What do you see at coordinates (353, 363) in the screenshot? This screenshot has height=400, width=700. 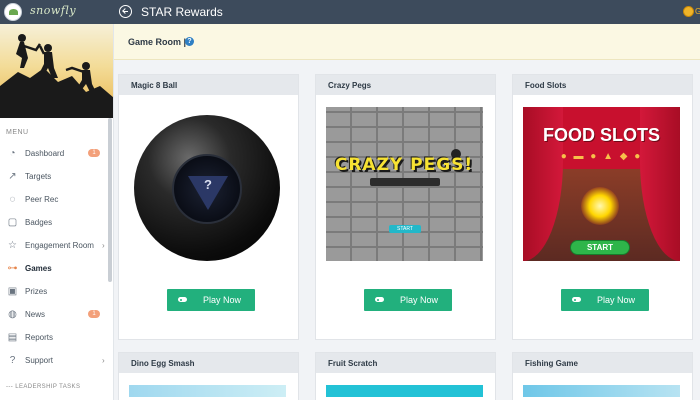 I see `game-title: Fruit Scratch` at bounding box center [353, 363].